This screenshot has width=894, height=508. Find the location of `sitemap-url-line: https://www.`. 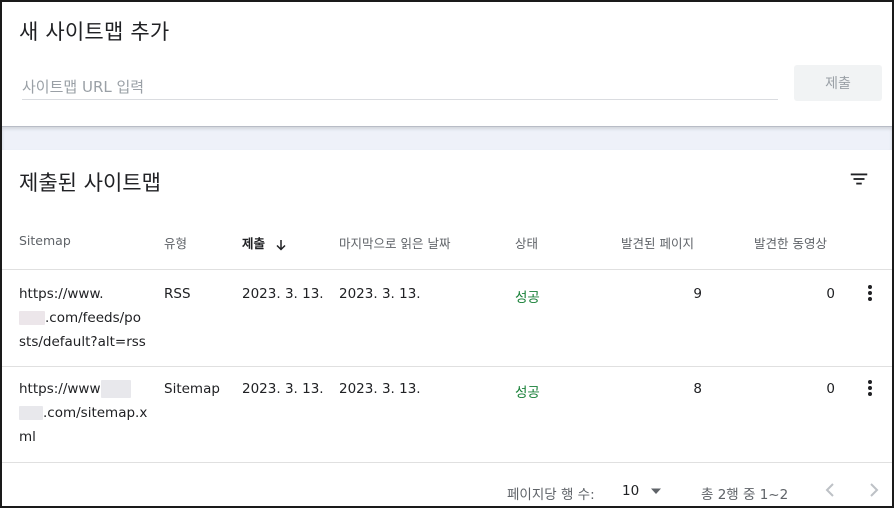

sitemap-url-line: https://www. is located at coordinates (61, 294).